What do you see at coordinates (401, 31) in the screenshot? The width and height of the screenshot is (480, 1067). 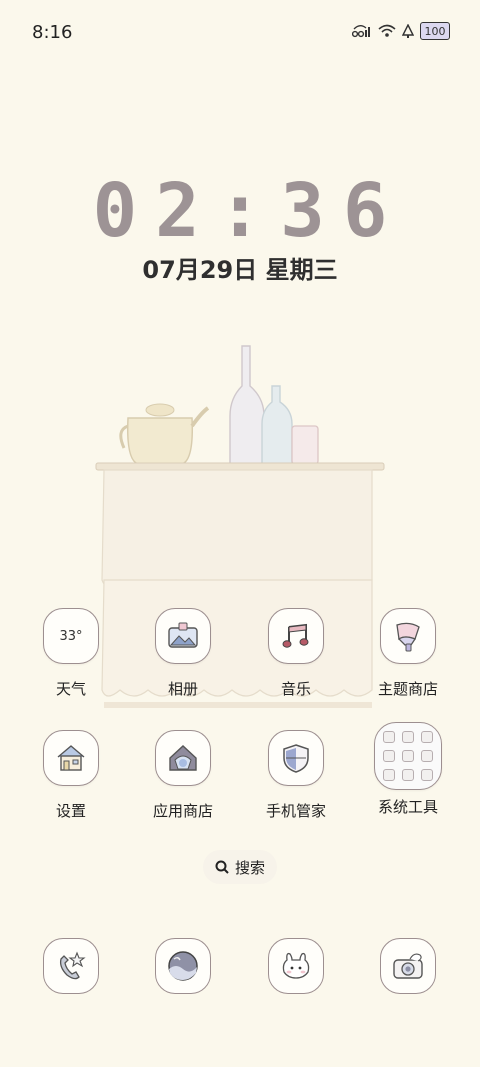 I see `status-icons: 100` at bounding box center [401, 31].